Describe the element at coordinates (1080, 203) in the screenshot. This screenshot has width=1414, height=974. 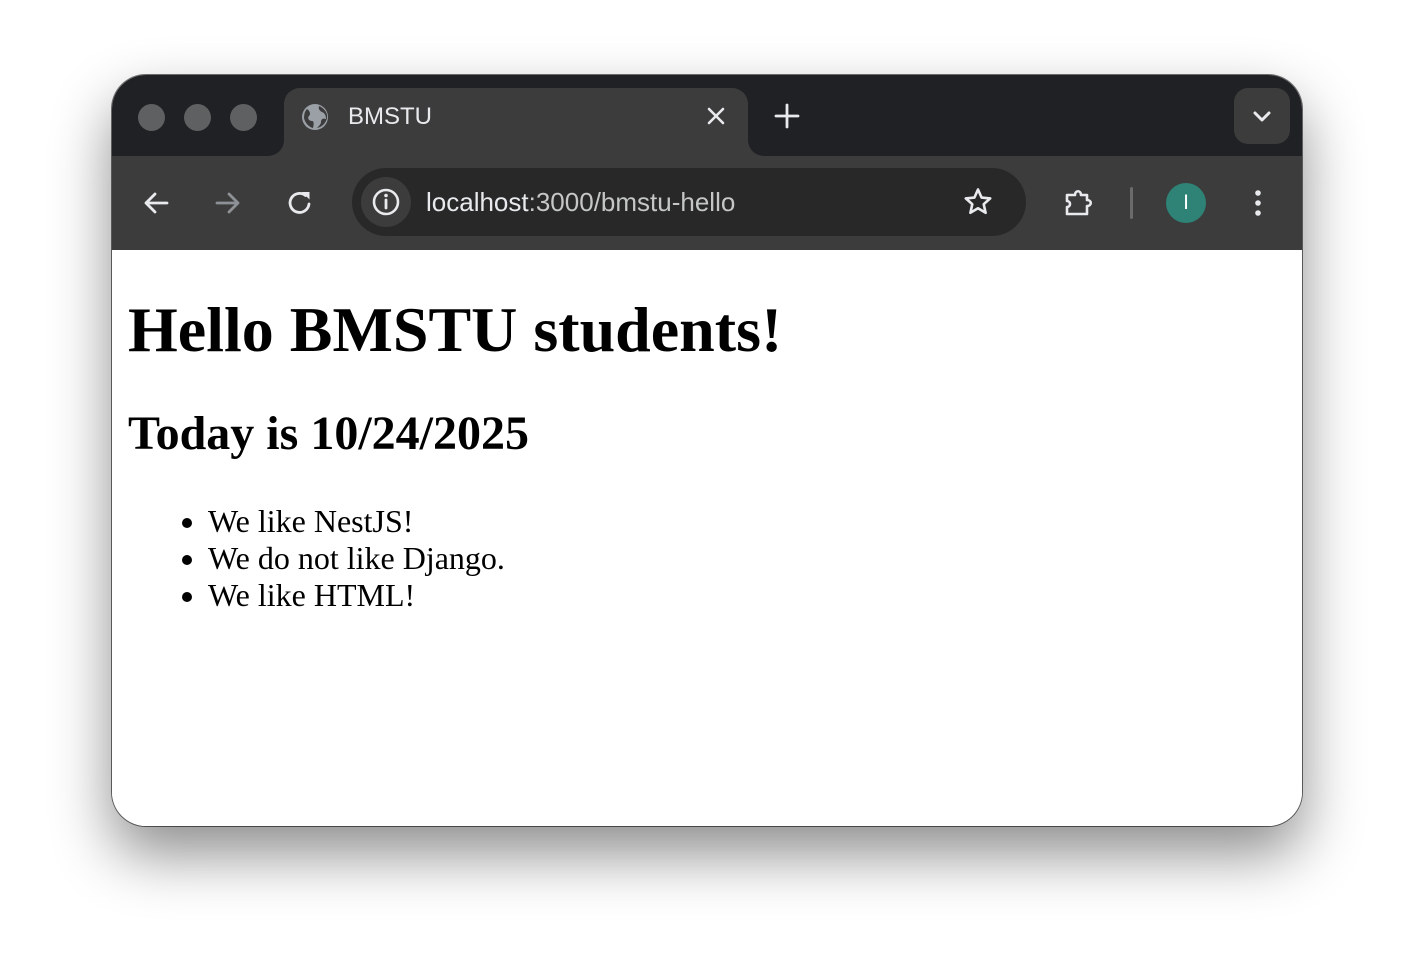
I see `extensions-puzzle-icon` at that location.